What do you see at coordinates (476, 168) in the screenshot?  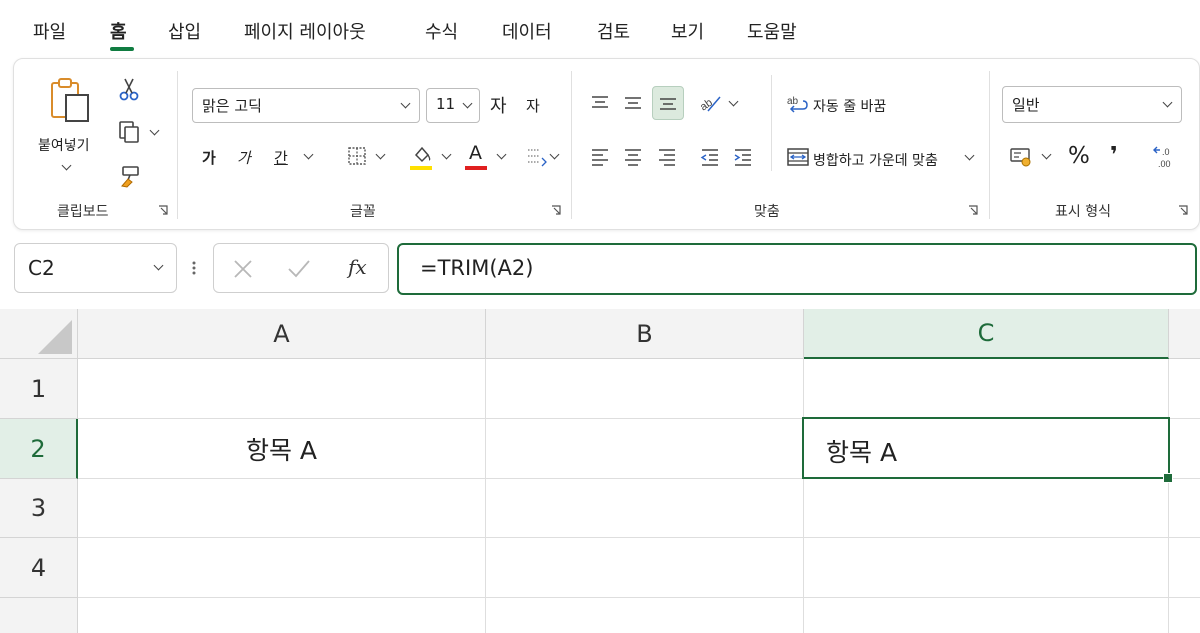 I see `font-color-swatch` at bounding box center [476, 168].